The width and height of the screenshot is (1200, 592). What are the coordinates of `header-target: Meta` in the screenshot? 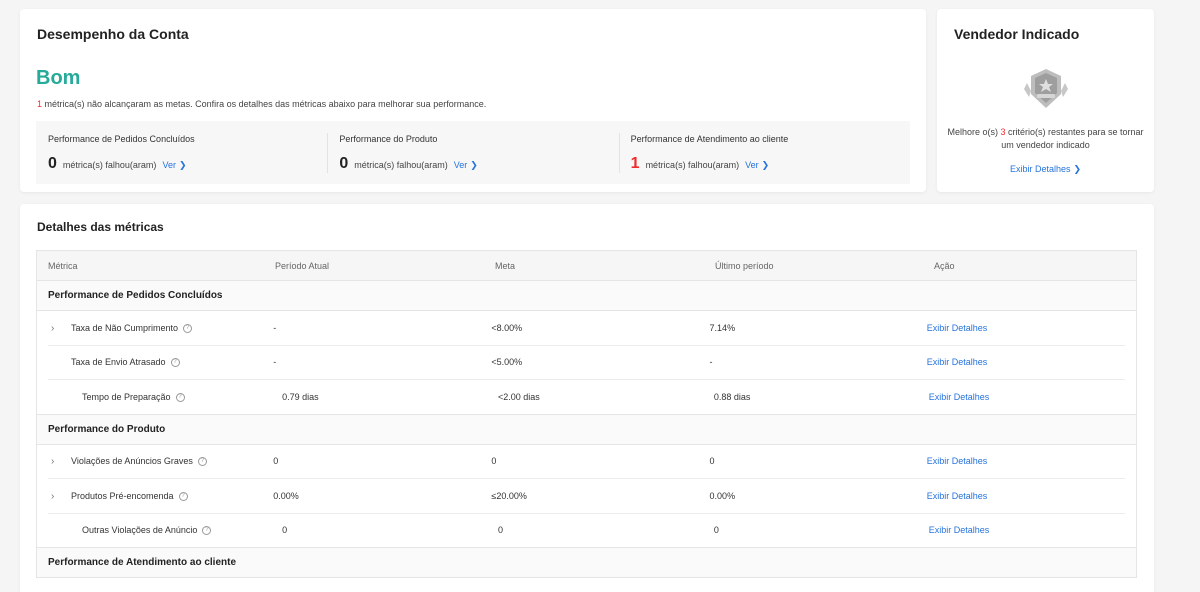 It's located at (505, 265).